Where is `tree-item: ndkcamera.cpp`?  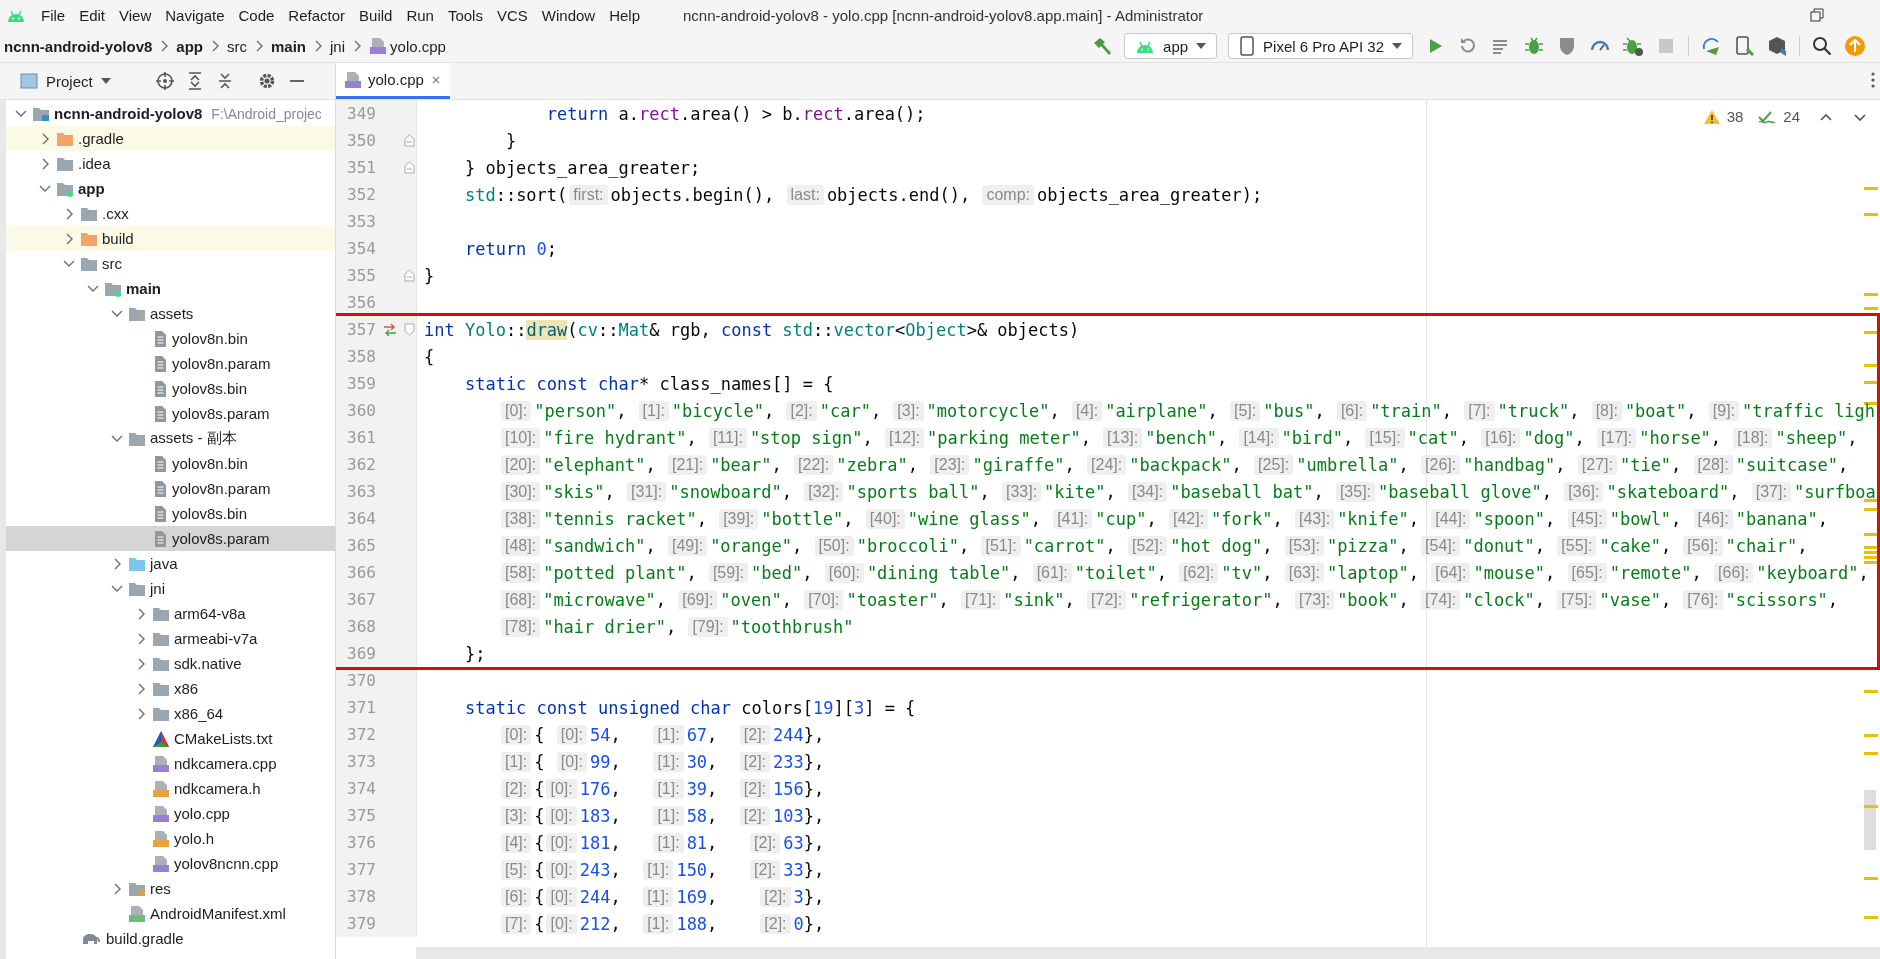
tree-item: ndkcamera.cpp is located at coordinates (170, 763).